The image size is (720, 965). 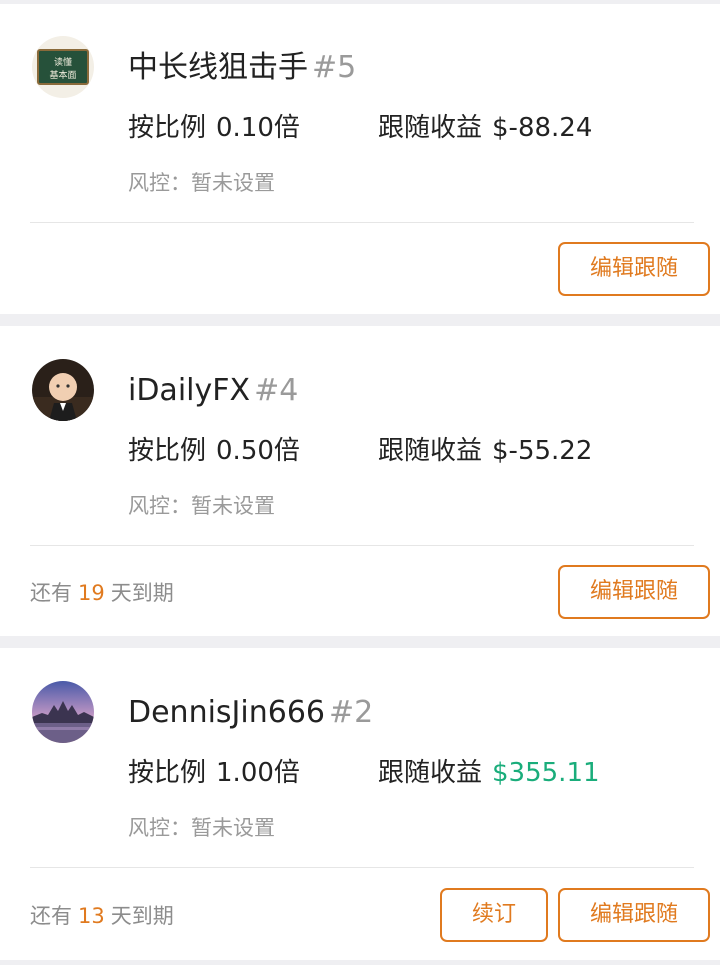 I want to click on expiry-info: 还有 13 天到期, so click(x=102, y=916).